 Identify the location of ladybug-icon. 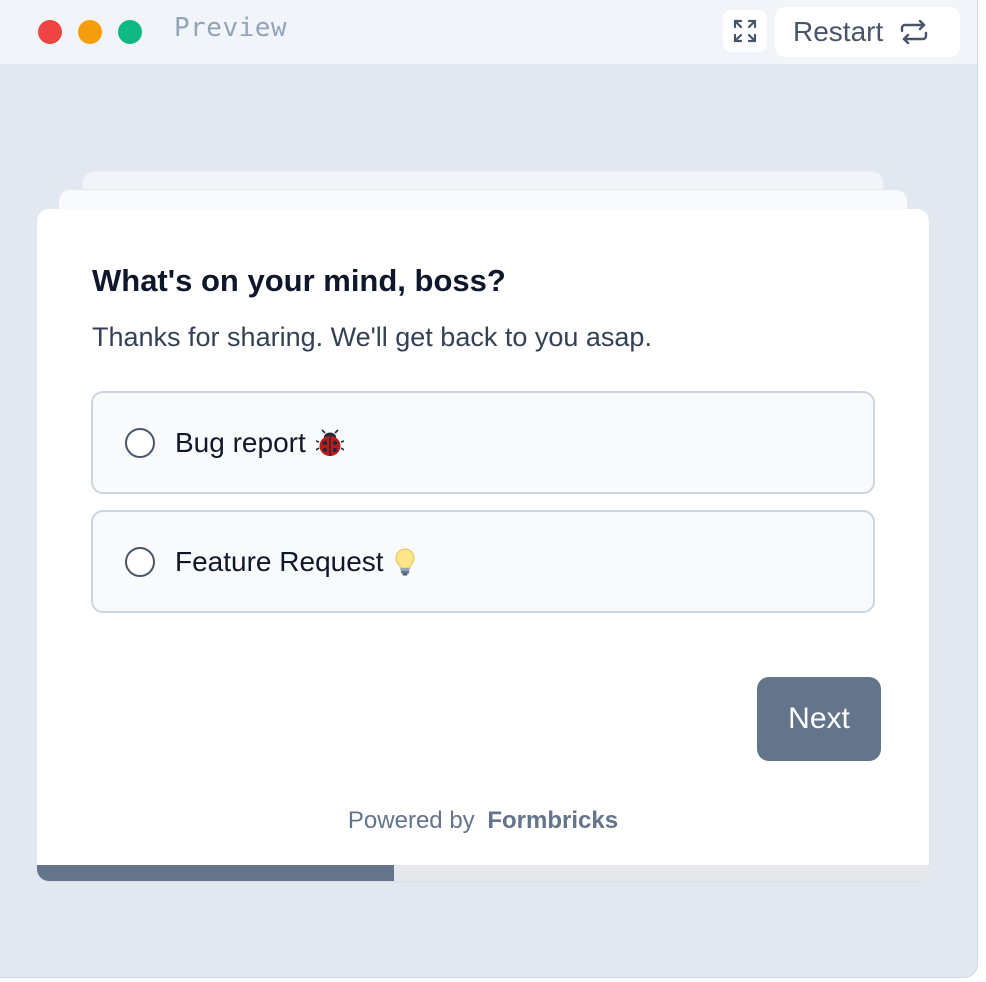
(329, 442).